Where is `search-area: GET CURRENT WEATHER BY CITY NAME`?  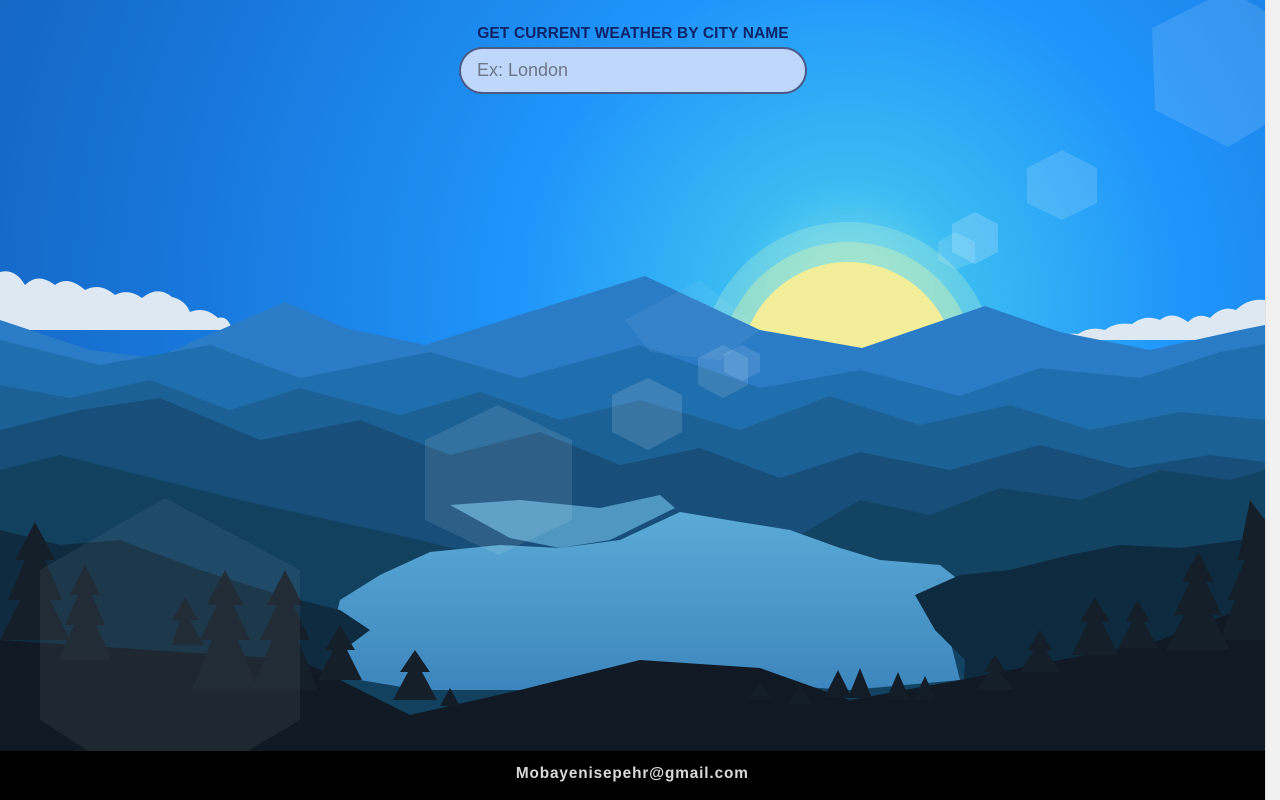
search-area: GET CURRENT WEATHER BY CITY NAME is located at coordinates (633, 59).